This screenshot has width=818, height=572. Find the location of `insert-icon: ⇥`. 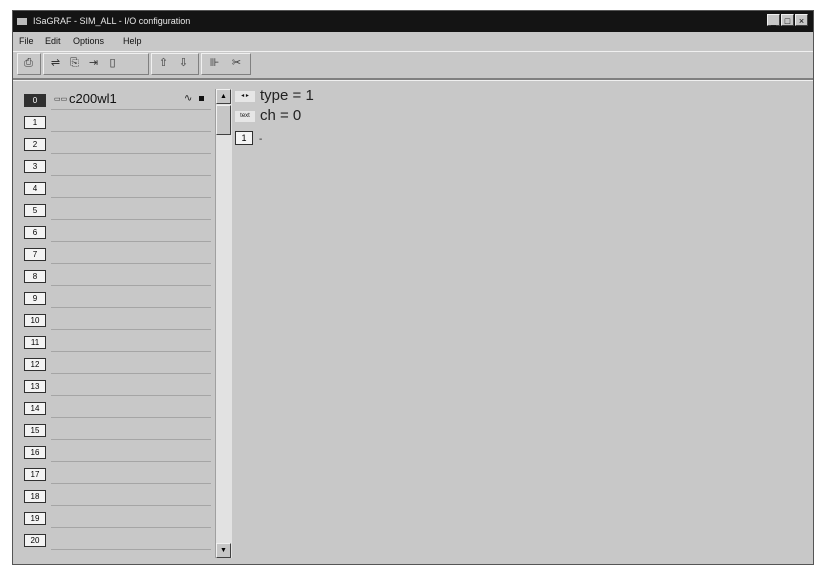

insert-icon: ⇥ is located at coordinates (93, 63).